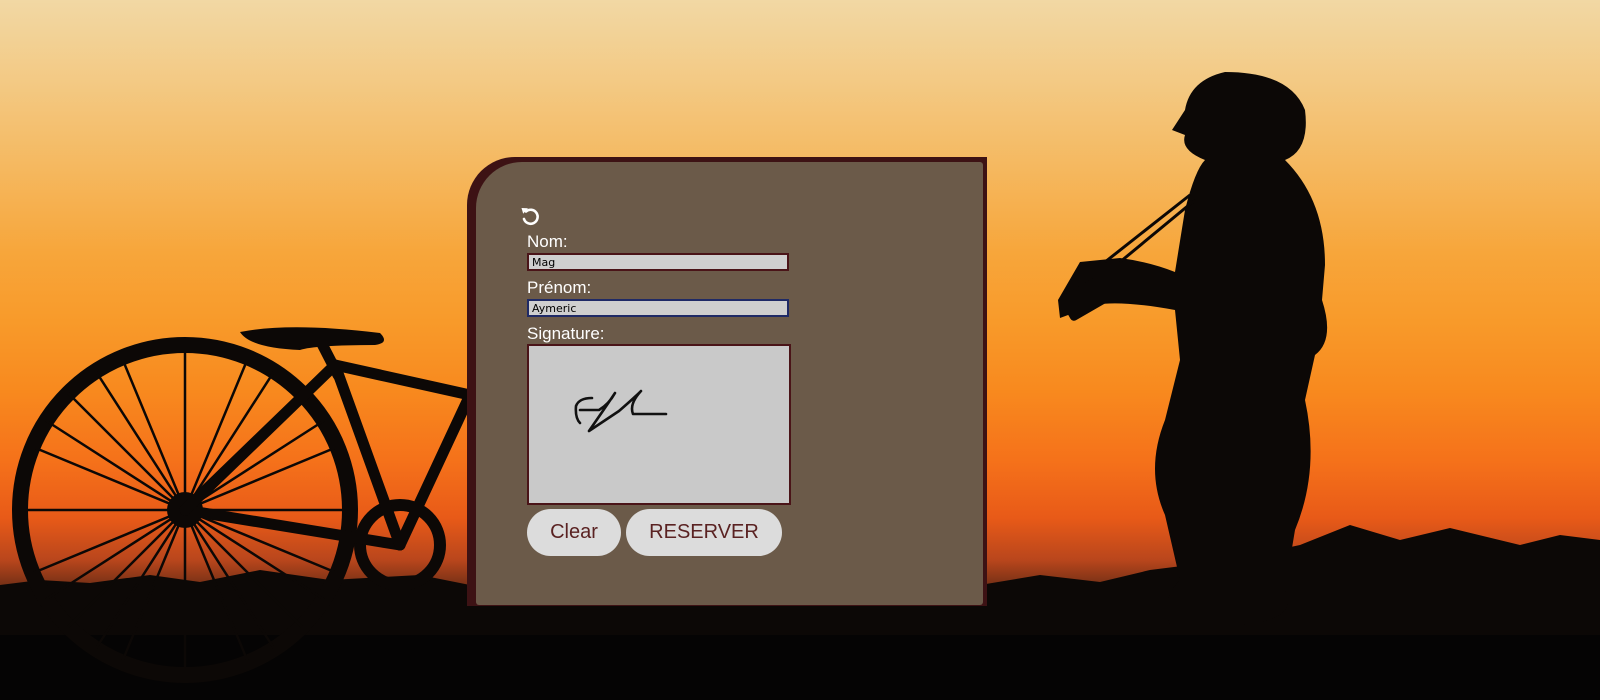 This screenshot has height=700, width=1600. Describe the element at coordinates (574, 532) in the screenshot. I see `clear-button: Clear` at that location.